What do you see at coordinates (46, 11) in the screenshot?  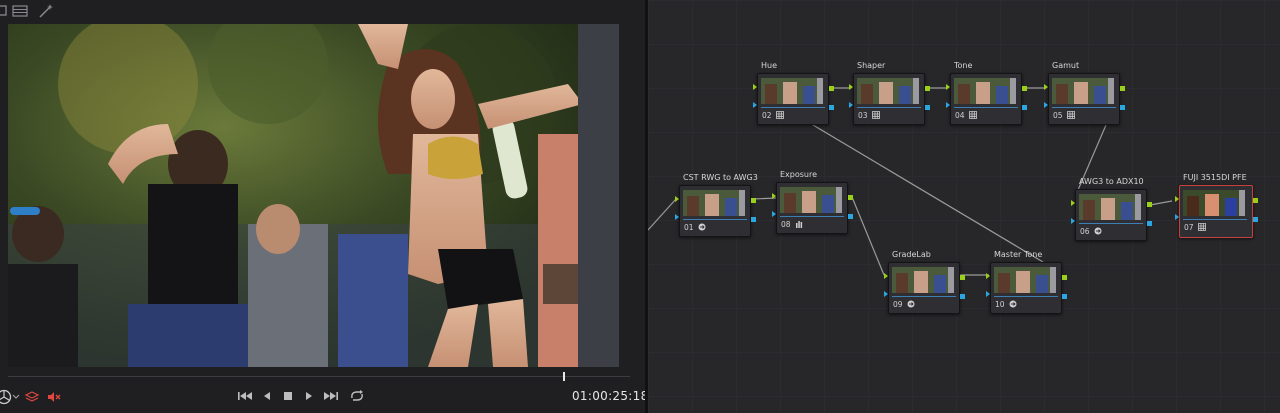 I see `magic-wand-icon` at bounding box center [46, 11].